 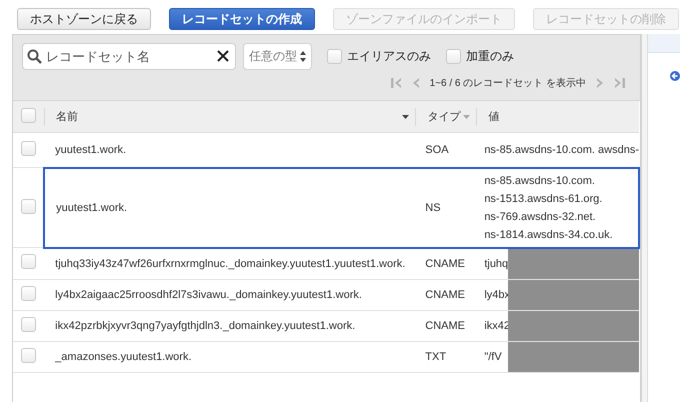 What do you see at coordinates (508, 83) in the screenshot?
I see `pagination-summary: 1~6 / 6 のレコードセット を表示中` at bounding box center [508, 83].